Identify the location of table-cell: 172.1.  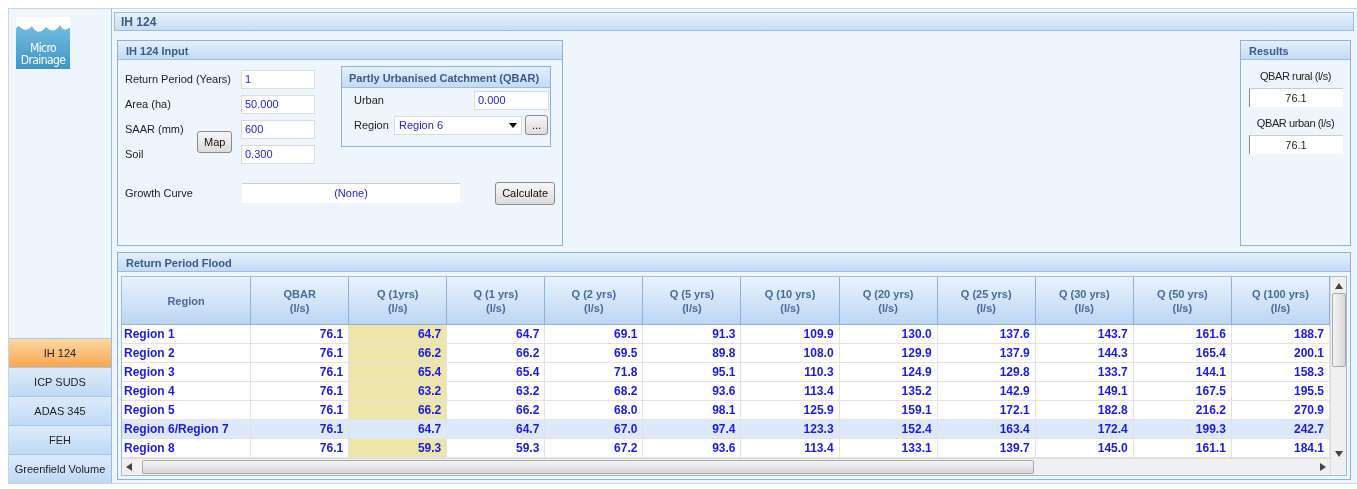
(986, 410).